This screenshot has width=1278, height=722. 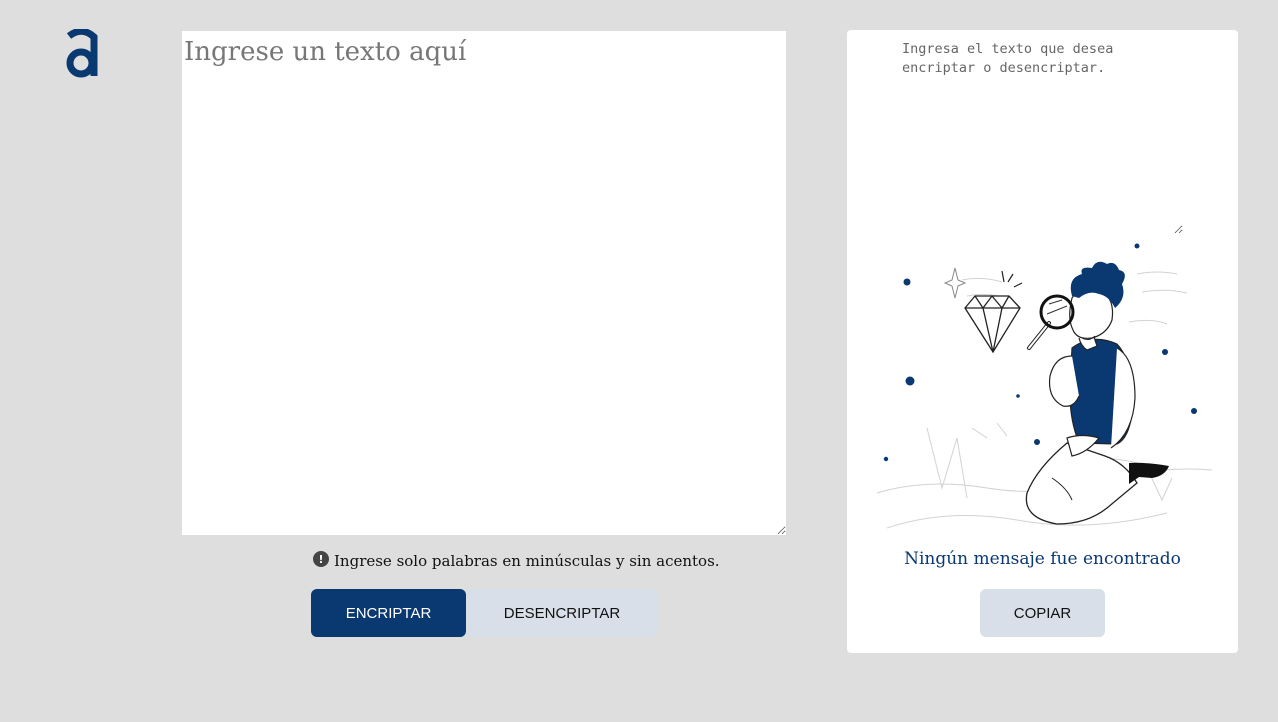 I want to click on copy-button: COPIAR, so click(x=1042, y=613).